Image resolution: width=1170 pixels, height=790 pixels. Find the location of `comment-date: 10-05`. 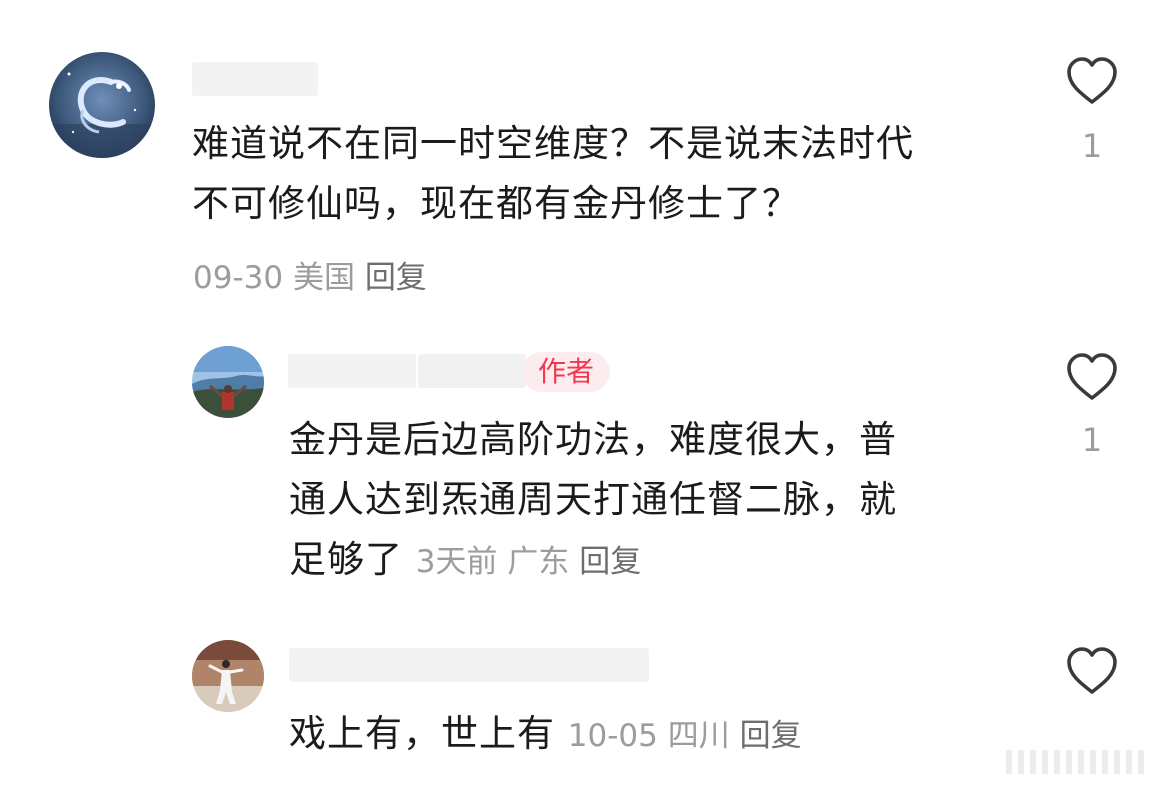

comment-date: 10-05 is located at coordinates (612, 736).